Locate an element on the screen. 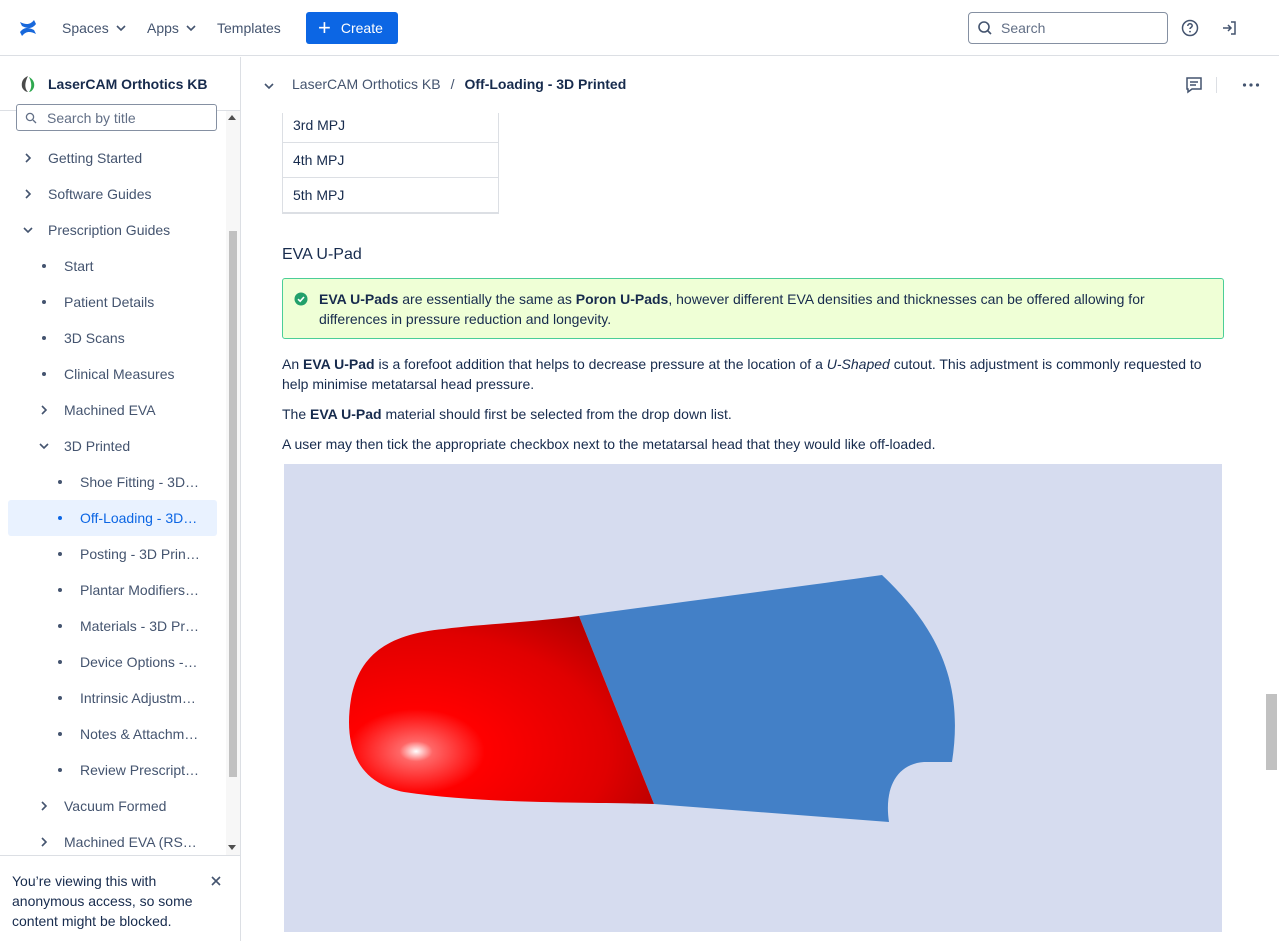 This screenshot has width=1279, height=941. table-cell: 5th MPJ is located at coordinates (390, 195).